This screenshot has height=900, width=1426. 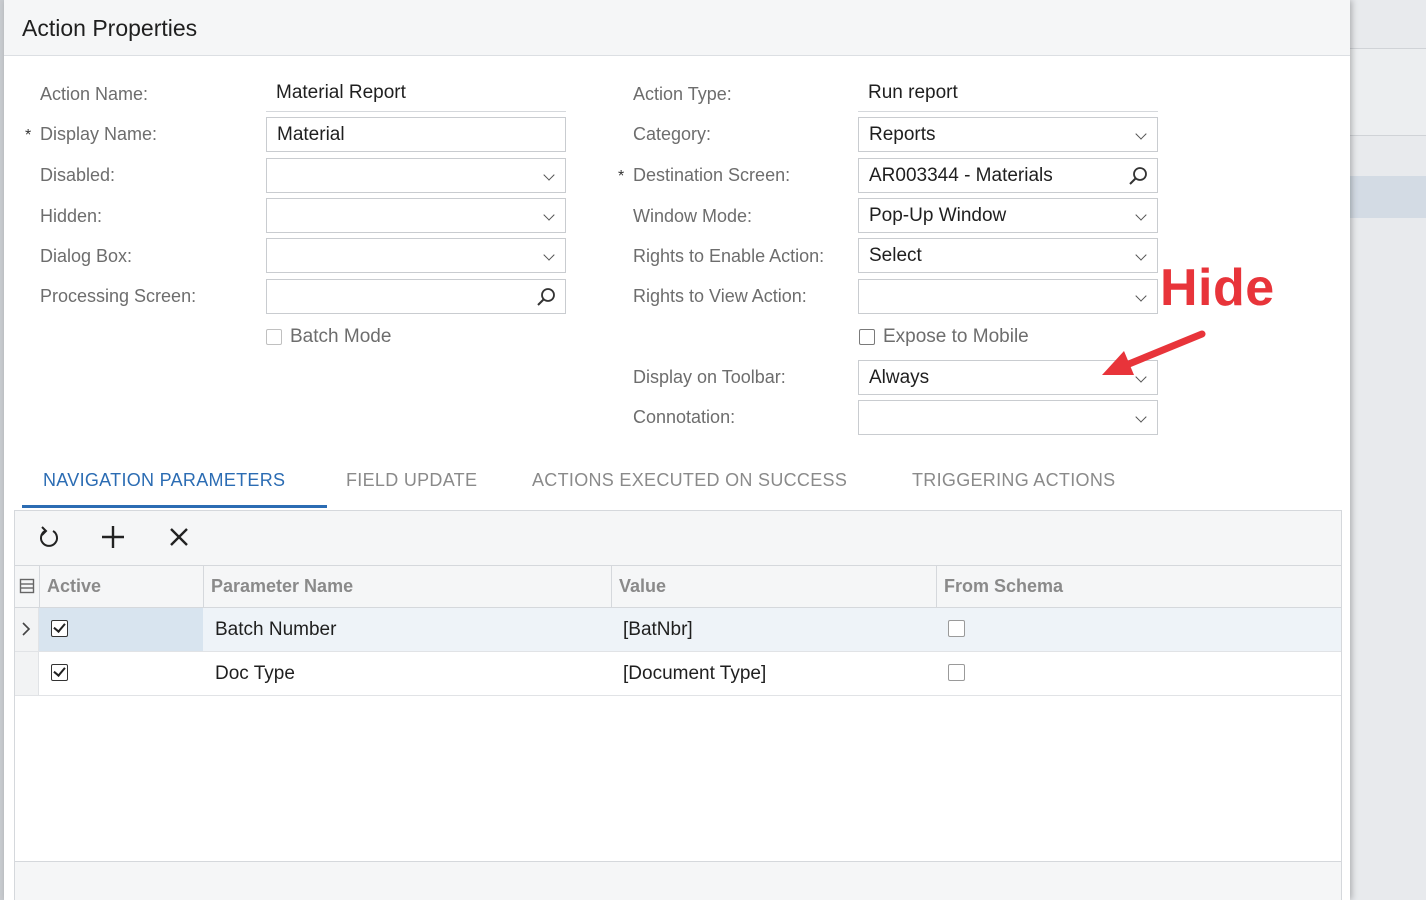 I want to click on refresh-icon, so click(x=49, y=537).